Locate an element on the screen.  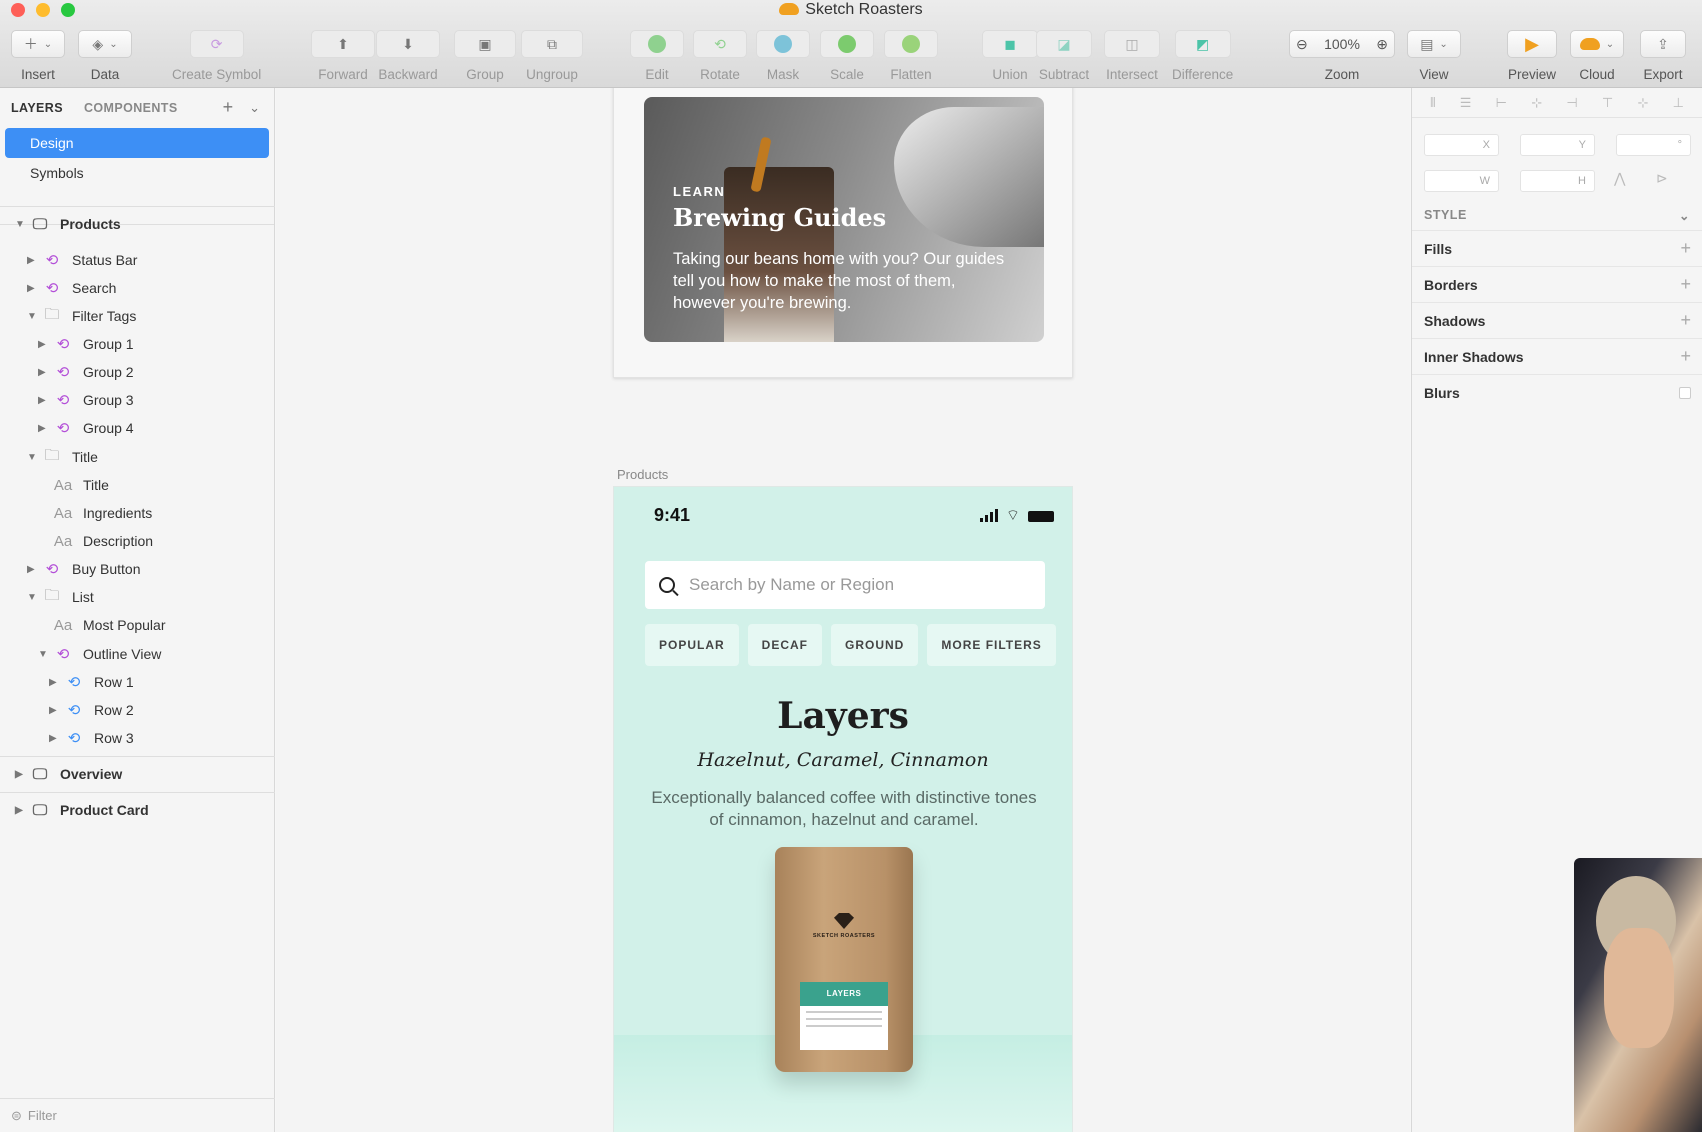
rotate-button: ⟲ Rotate is located at coordinates (720, 56).